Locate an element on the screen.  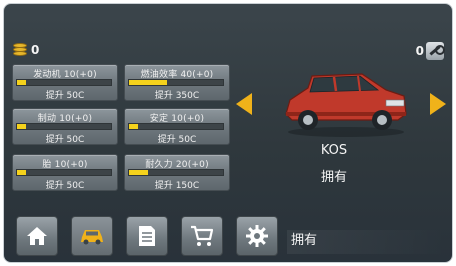
cart-icon is located at coordinates (202, 235).